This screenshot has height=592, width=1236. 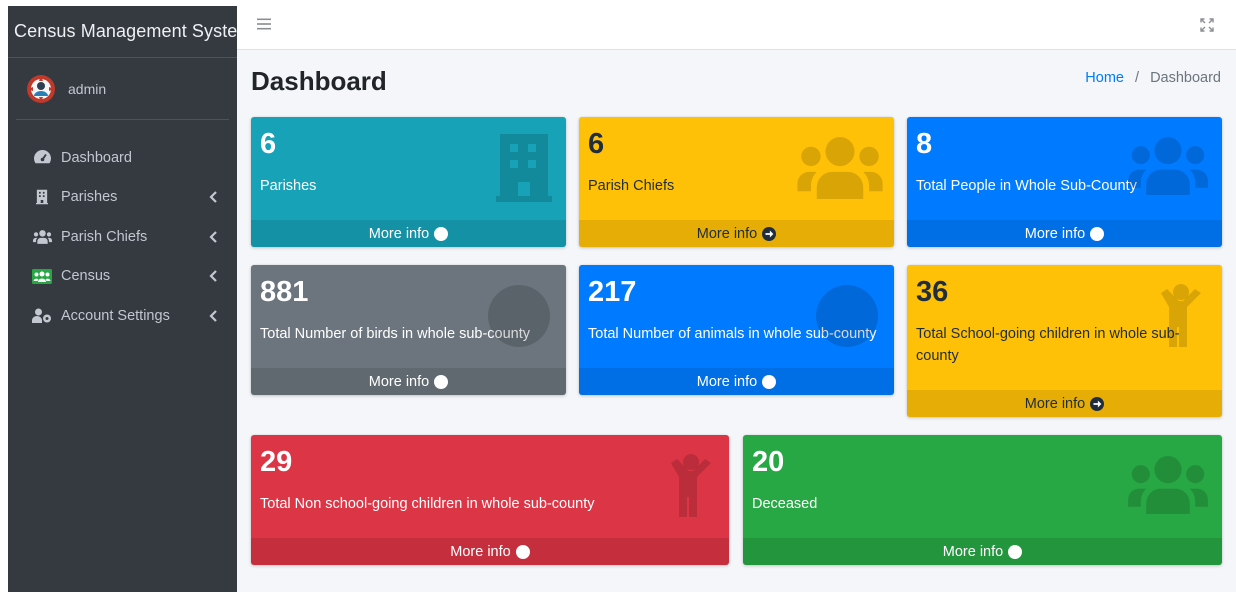 I want to click on tachometer-icon, so click(x=42, y=158).